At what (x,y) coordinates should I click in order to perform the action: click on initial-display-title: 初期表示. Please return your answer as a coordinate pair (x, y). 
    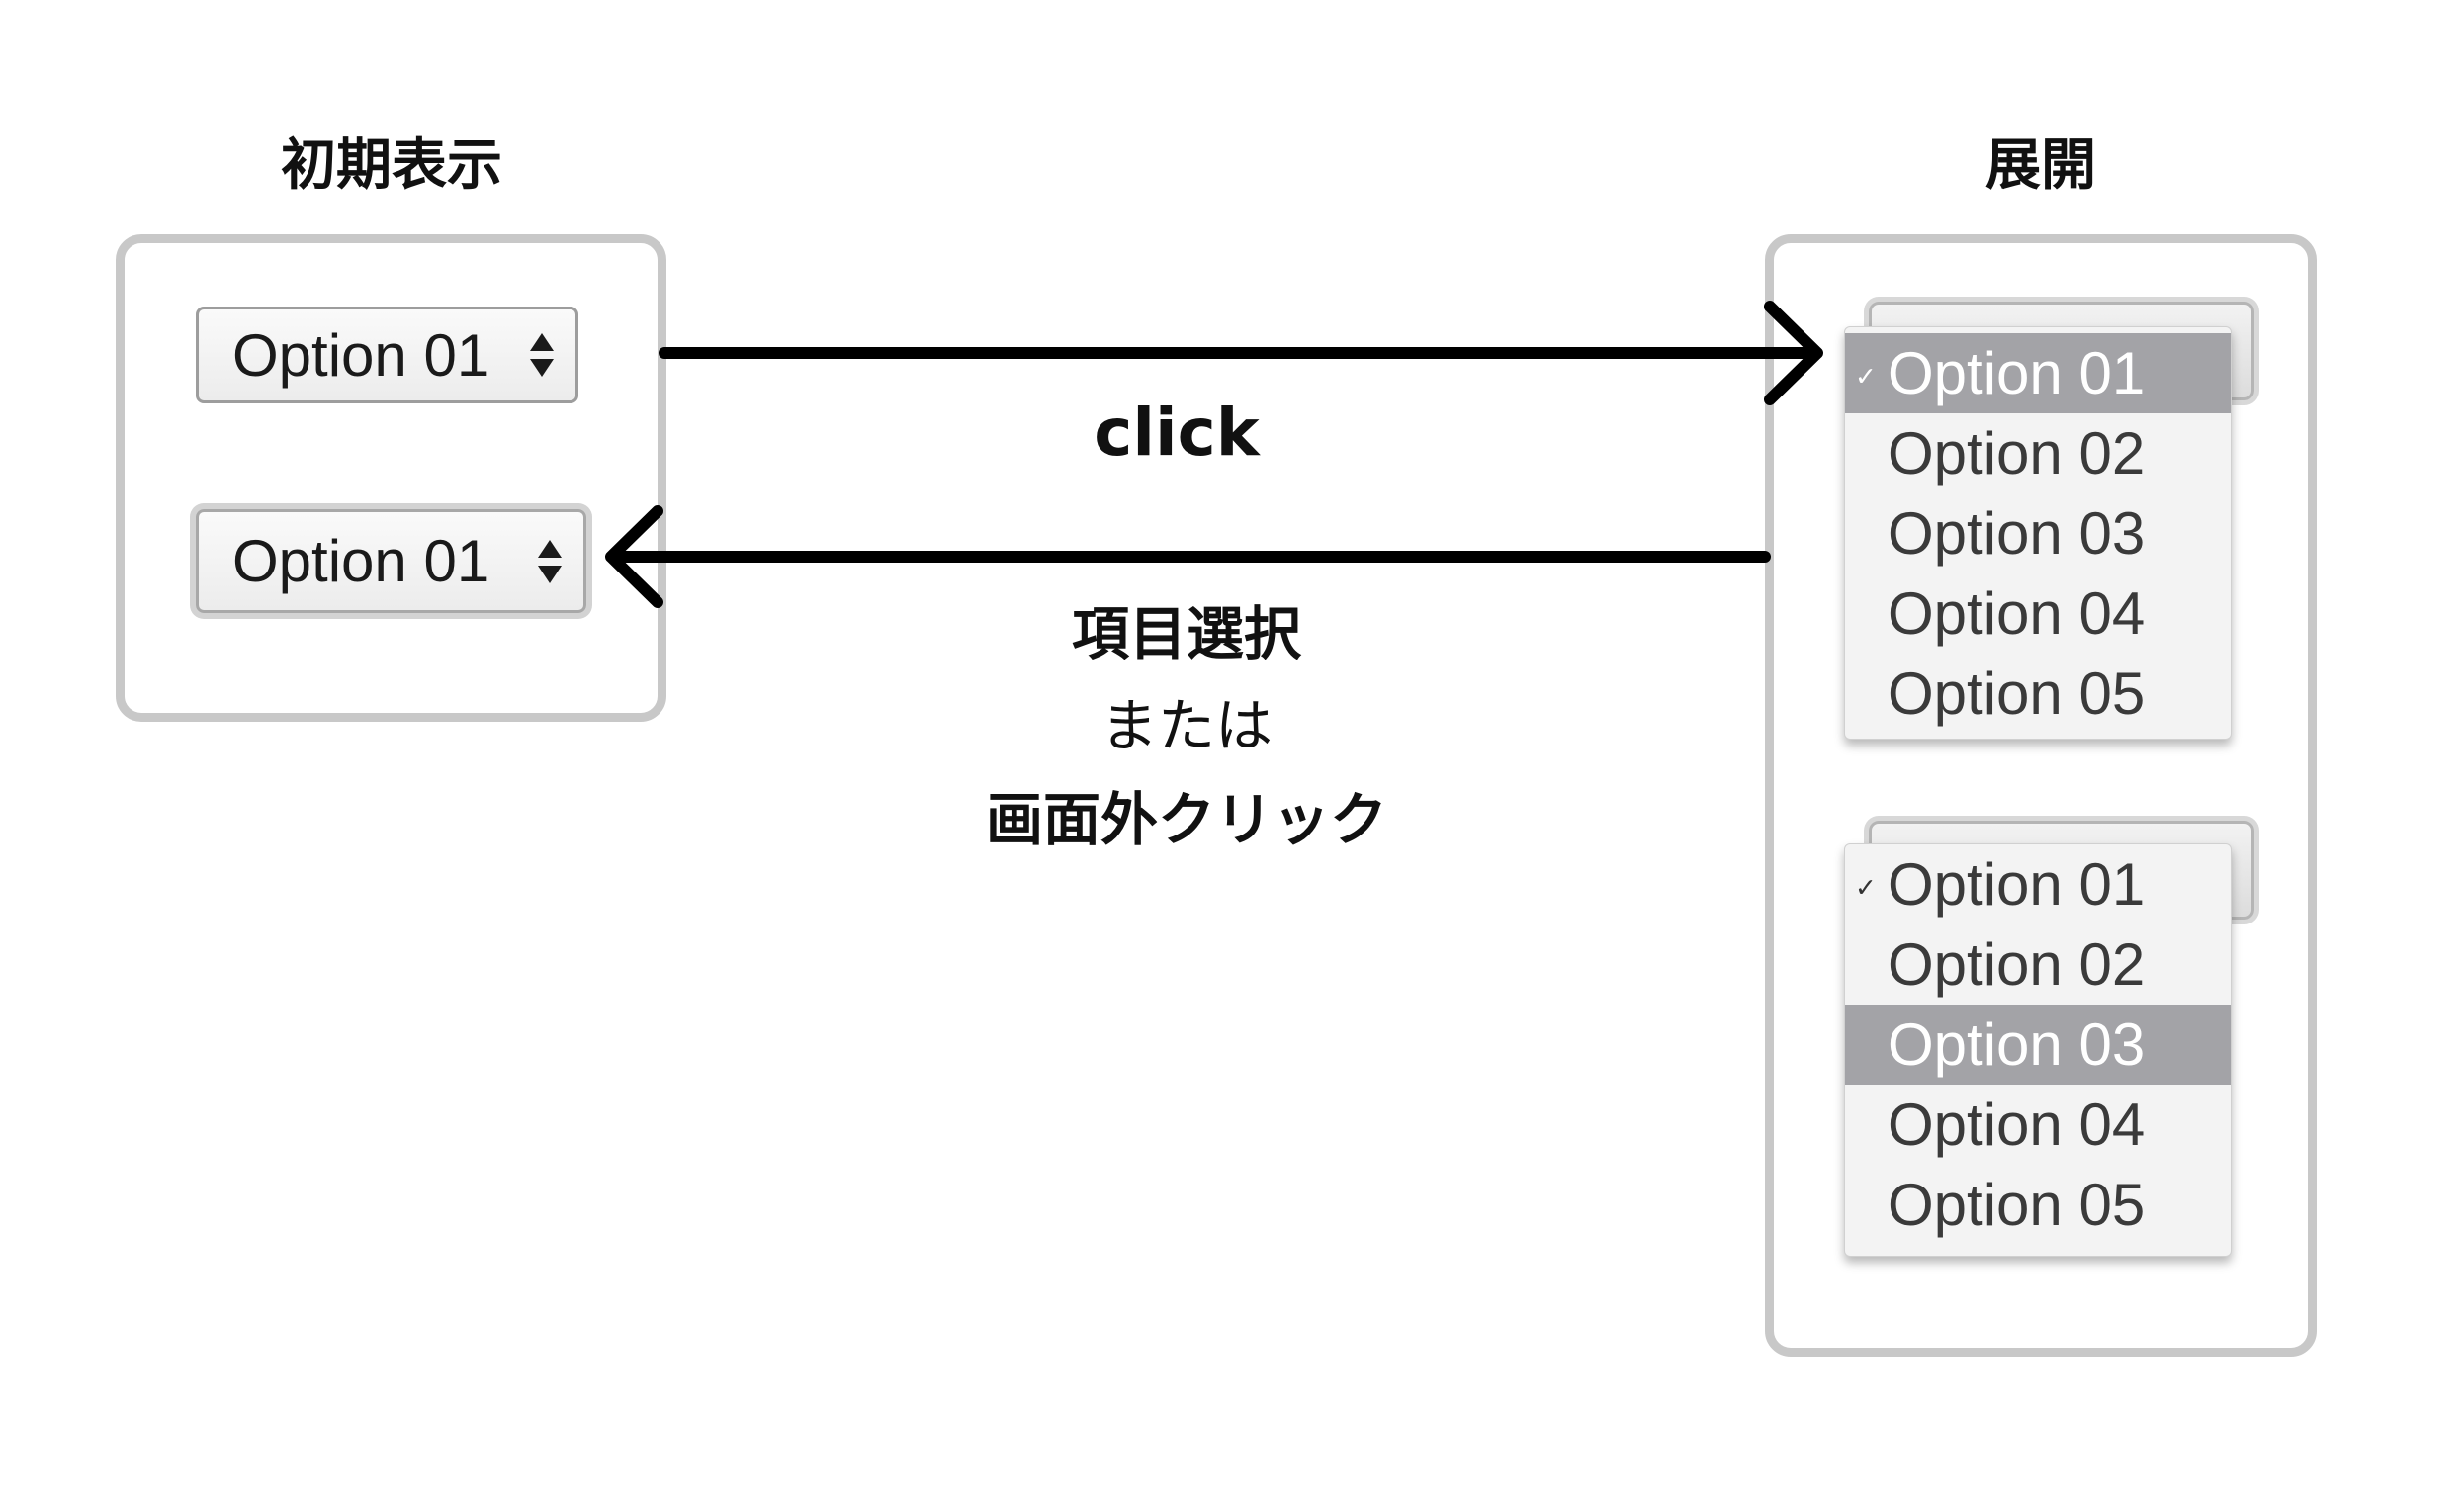
    Looking at the image, I should click on (392, 165).